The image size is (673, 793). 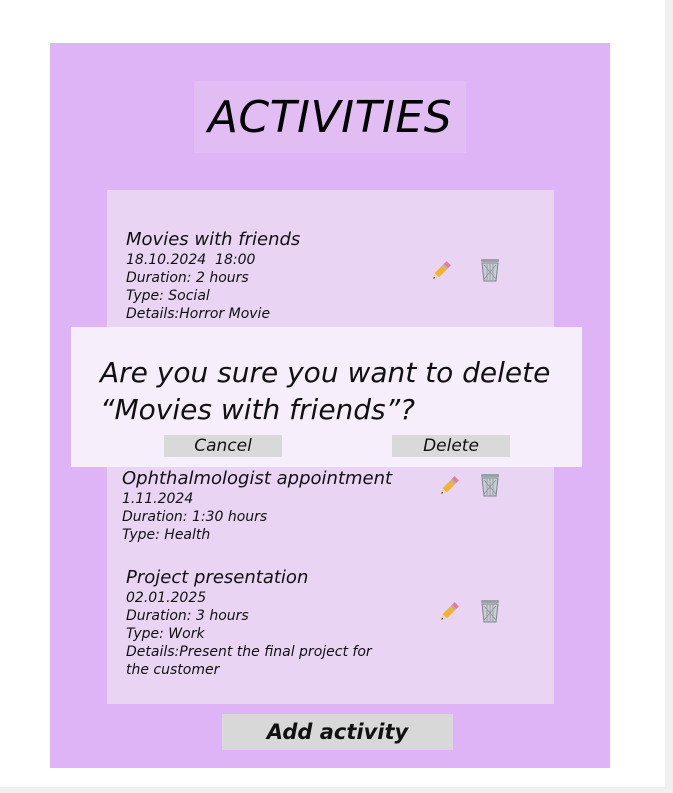 I want to click on add-activity-button: Add activity, so click(x=337, y=732).